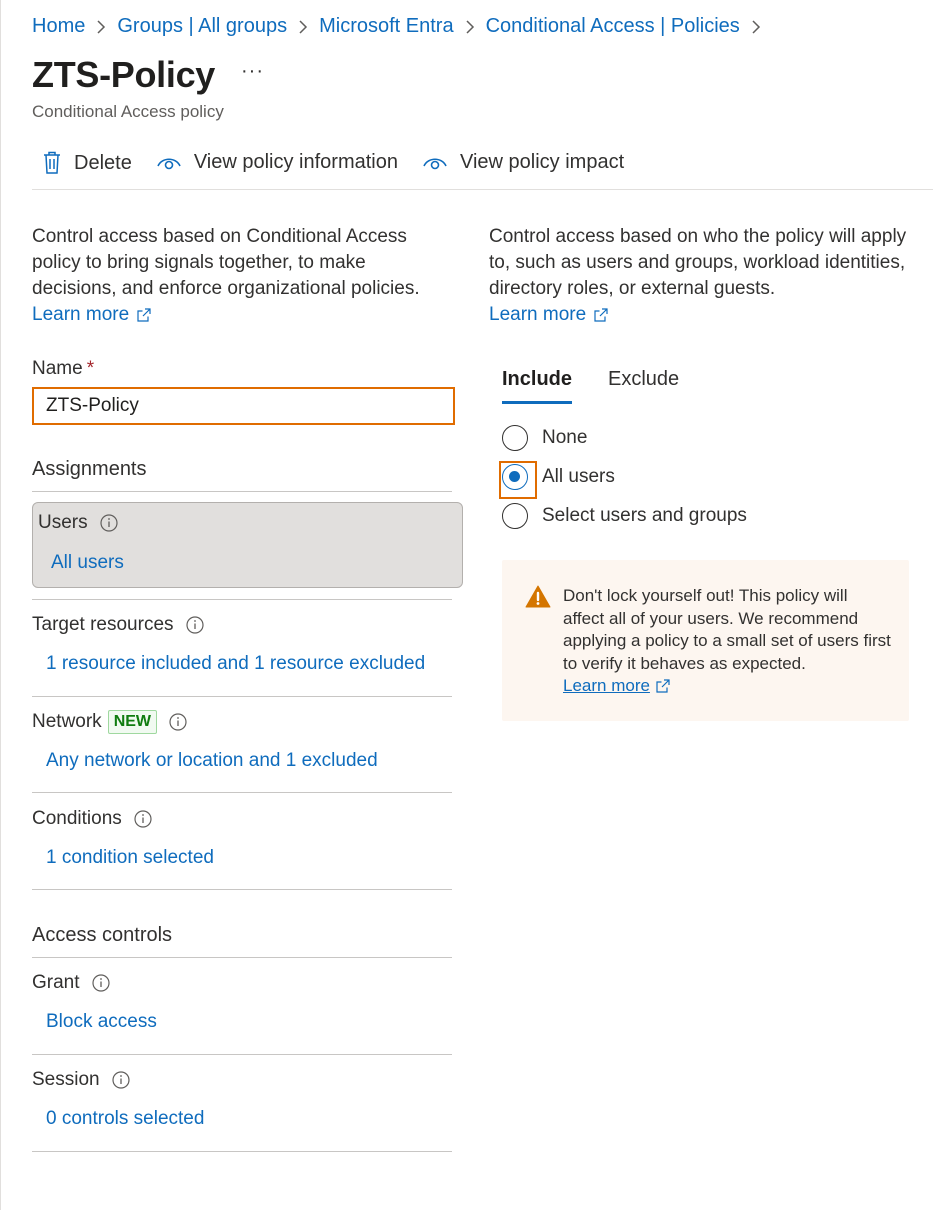 Image resolution: width=933 pixels, height=1210 pixels. I want to click on radio-all-users-label: All users, so click(578, 476).